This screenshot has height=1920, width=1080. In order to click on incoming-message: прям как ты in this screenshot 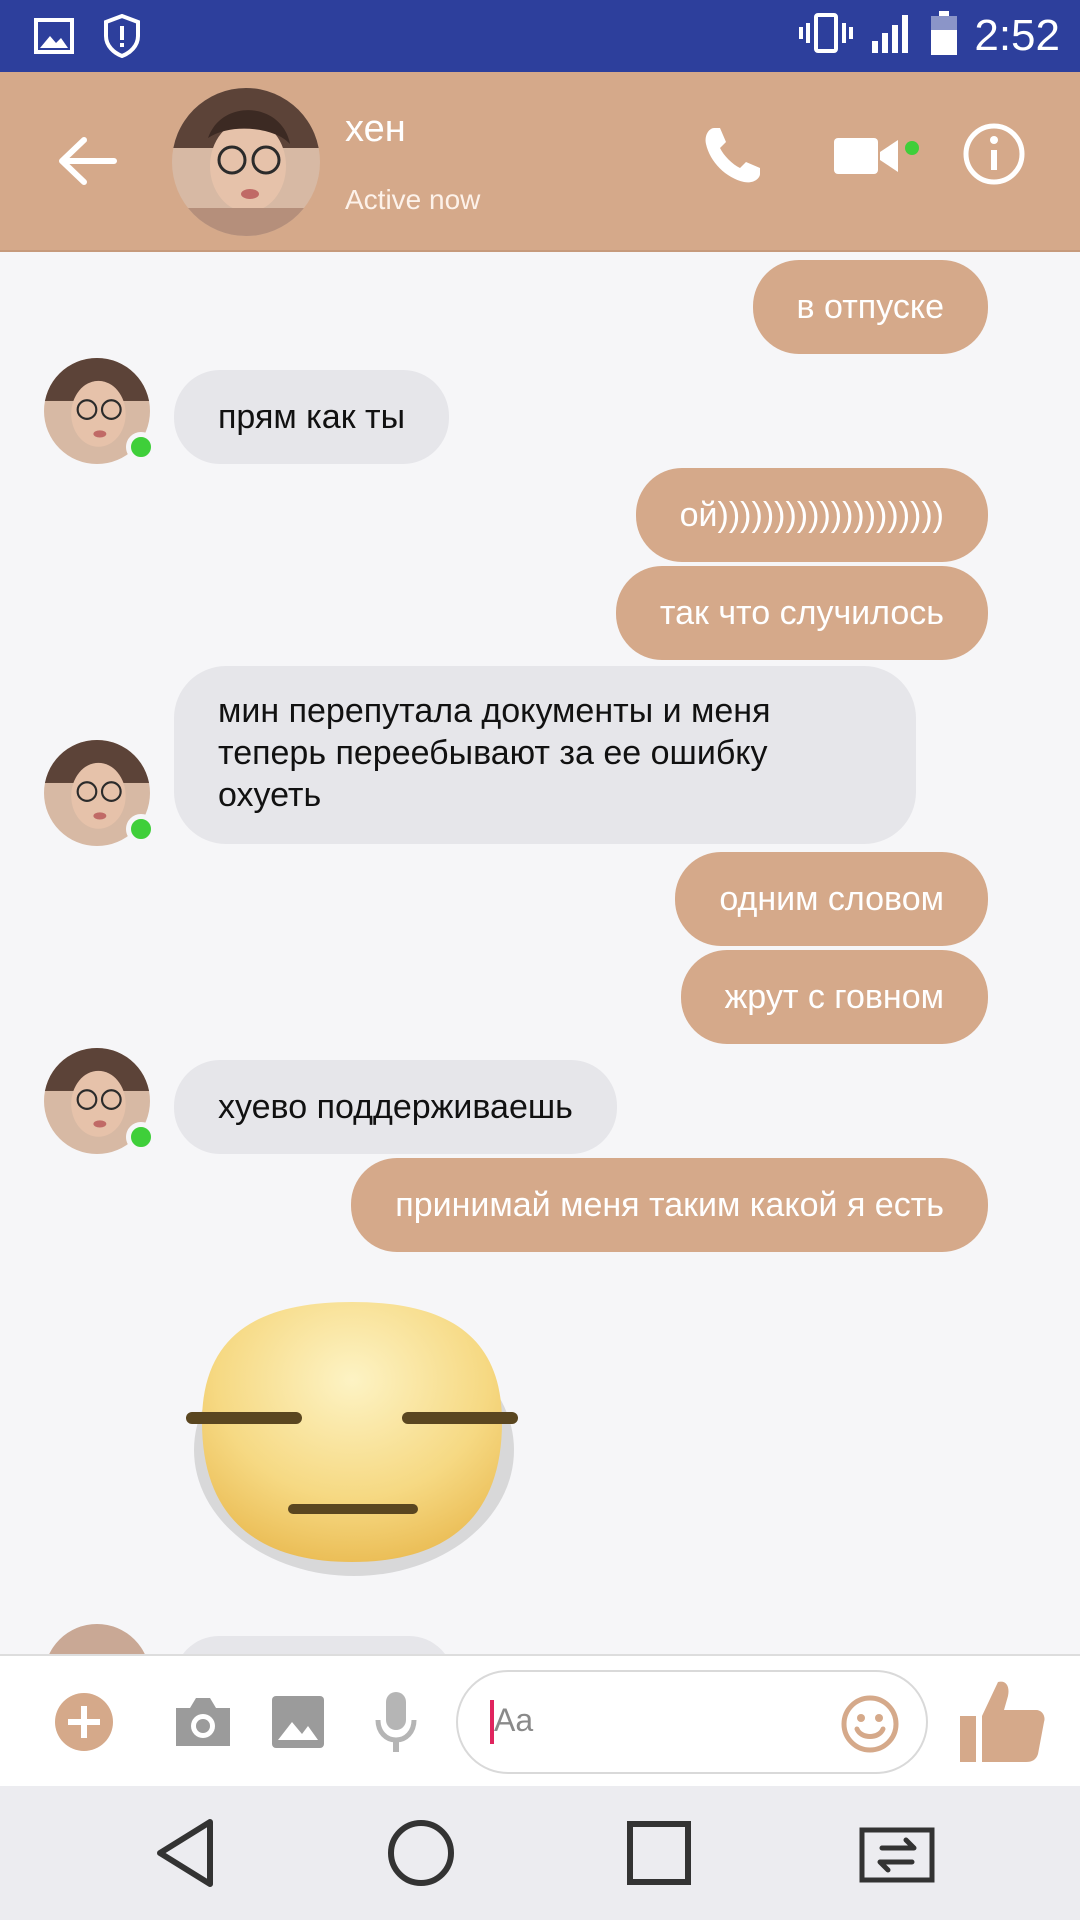, I will do `click(312, 417)`.